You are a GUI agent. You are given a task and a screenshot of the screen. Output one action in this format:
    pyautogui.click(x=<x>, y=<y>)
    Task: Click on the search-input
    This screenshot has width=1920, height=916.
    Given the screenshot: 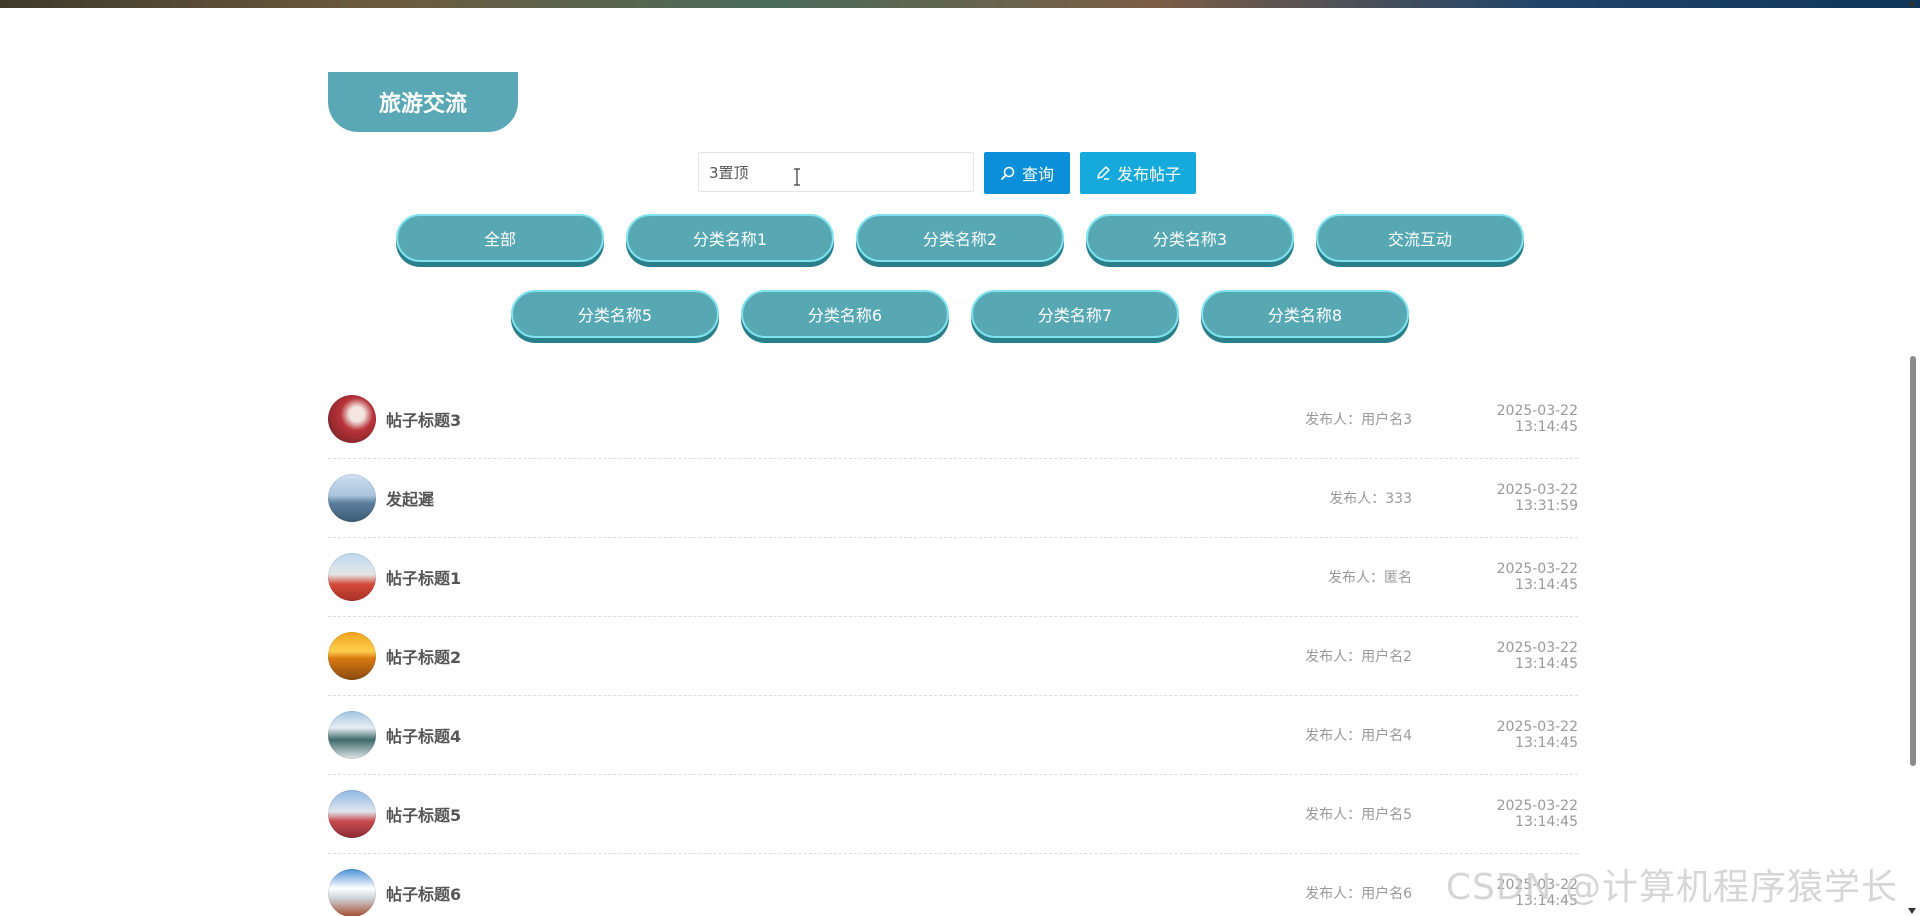 What is the action you would take?
    pyautogui.click(x=836, y=172)
    